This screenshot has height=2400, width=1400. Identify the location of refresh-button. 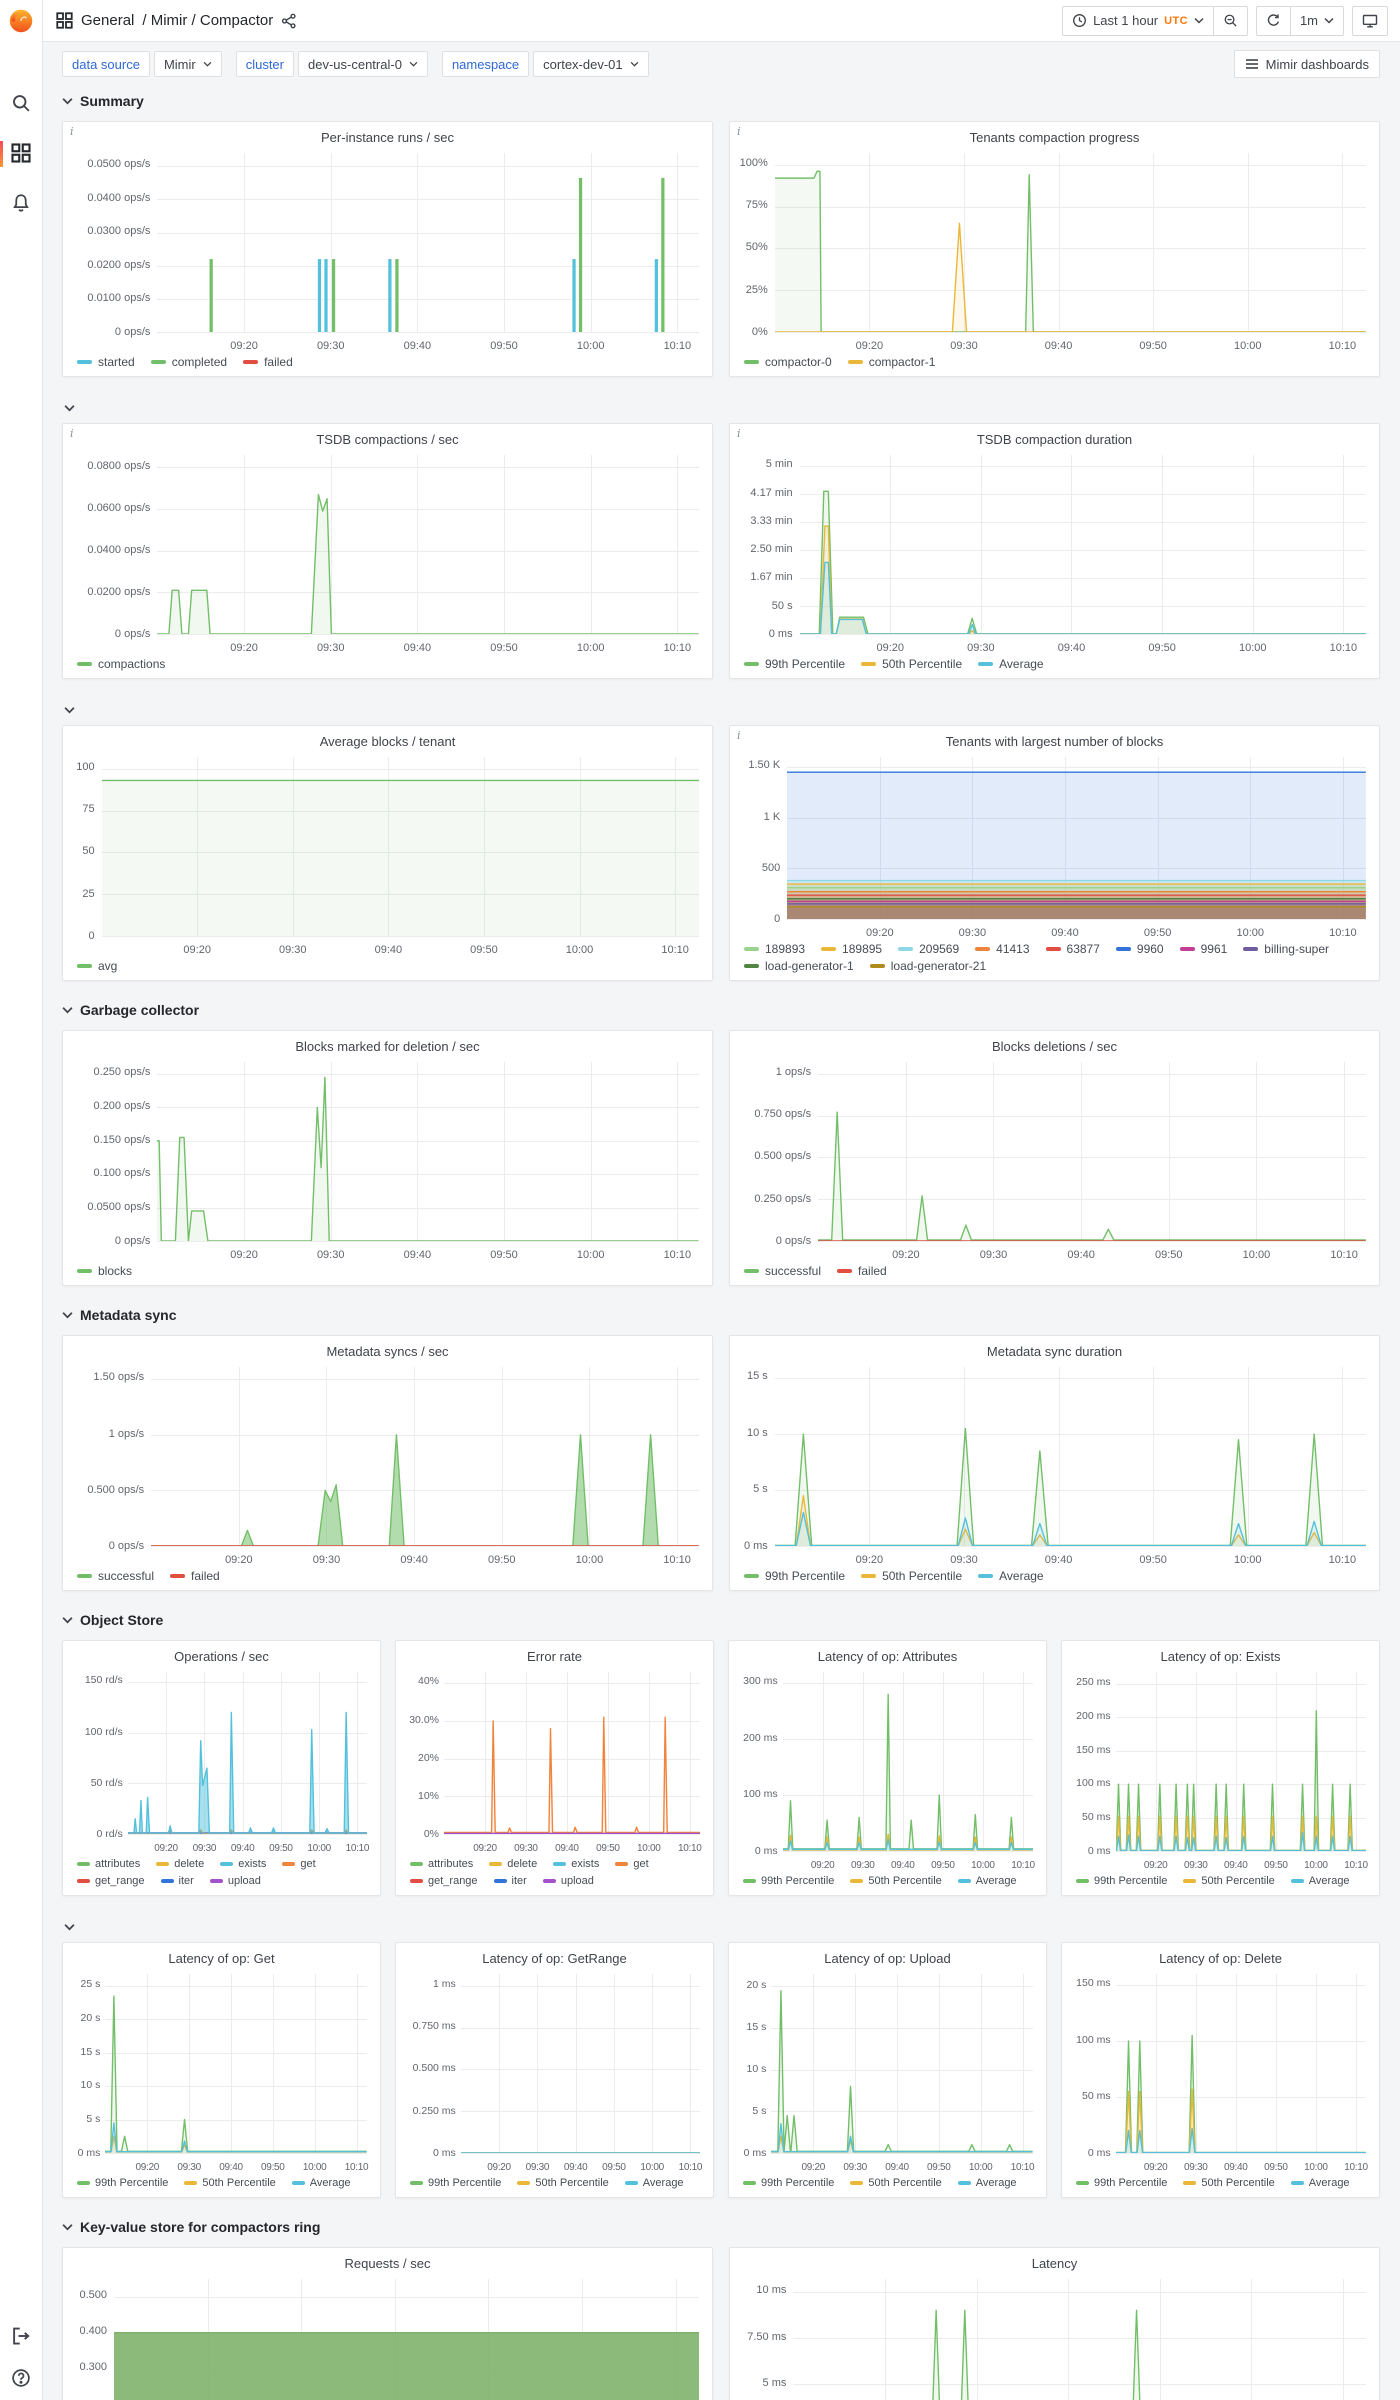
(1272, 20).